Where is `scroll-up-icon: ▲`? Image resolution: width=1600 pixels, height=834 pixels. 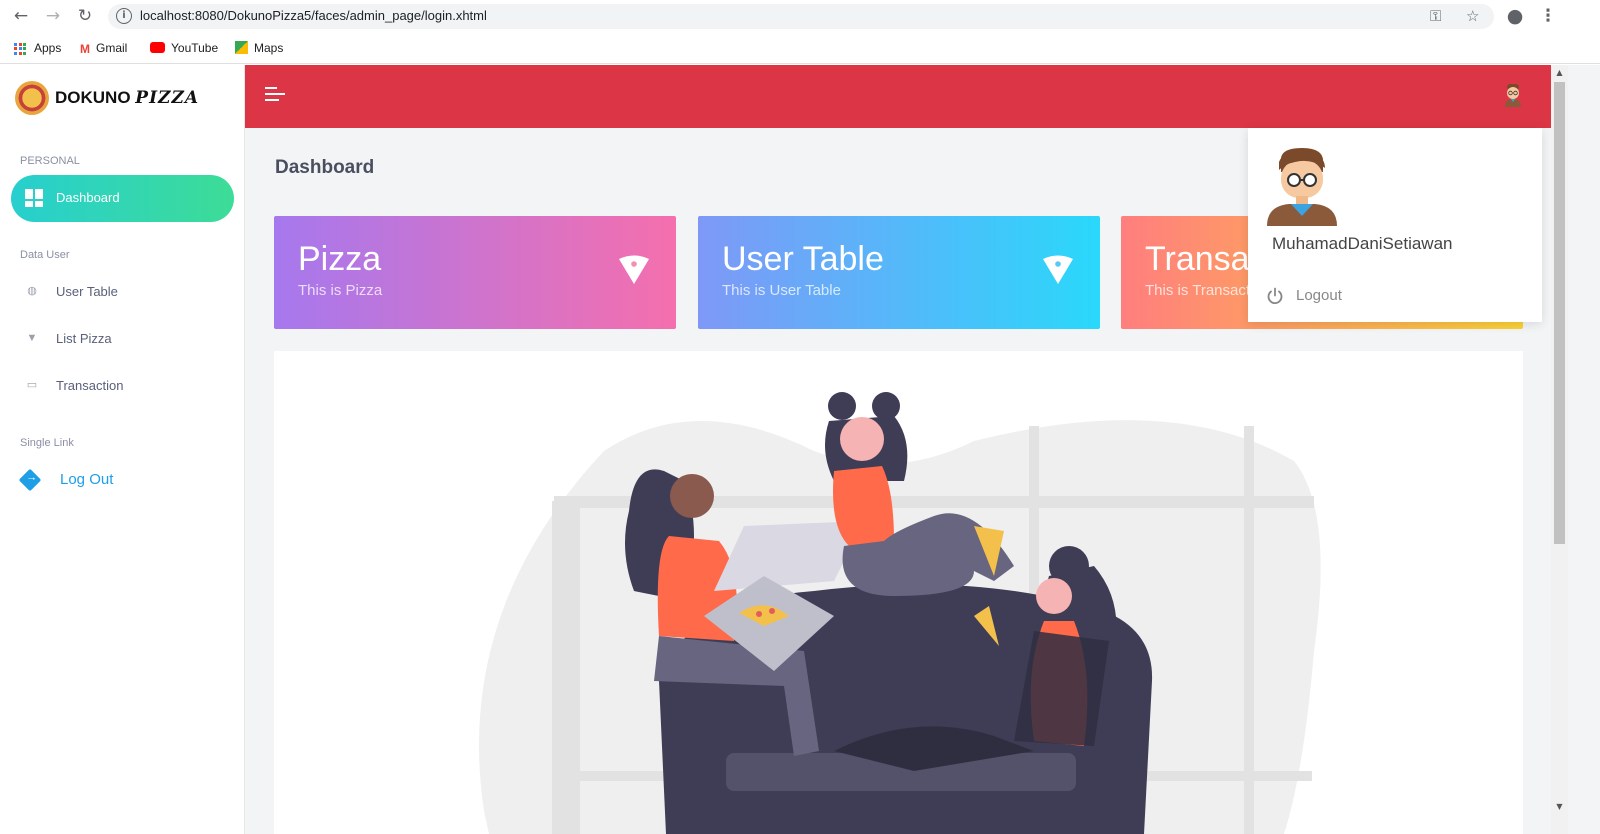 scroll-up-icon: ▲ is located at coordinates (1559, 72).